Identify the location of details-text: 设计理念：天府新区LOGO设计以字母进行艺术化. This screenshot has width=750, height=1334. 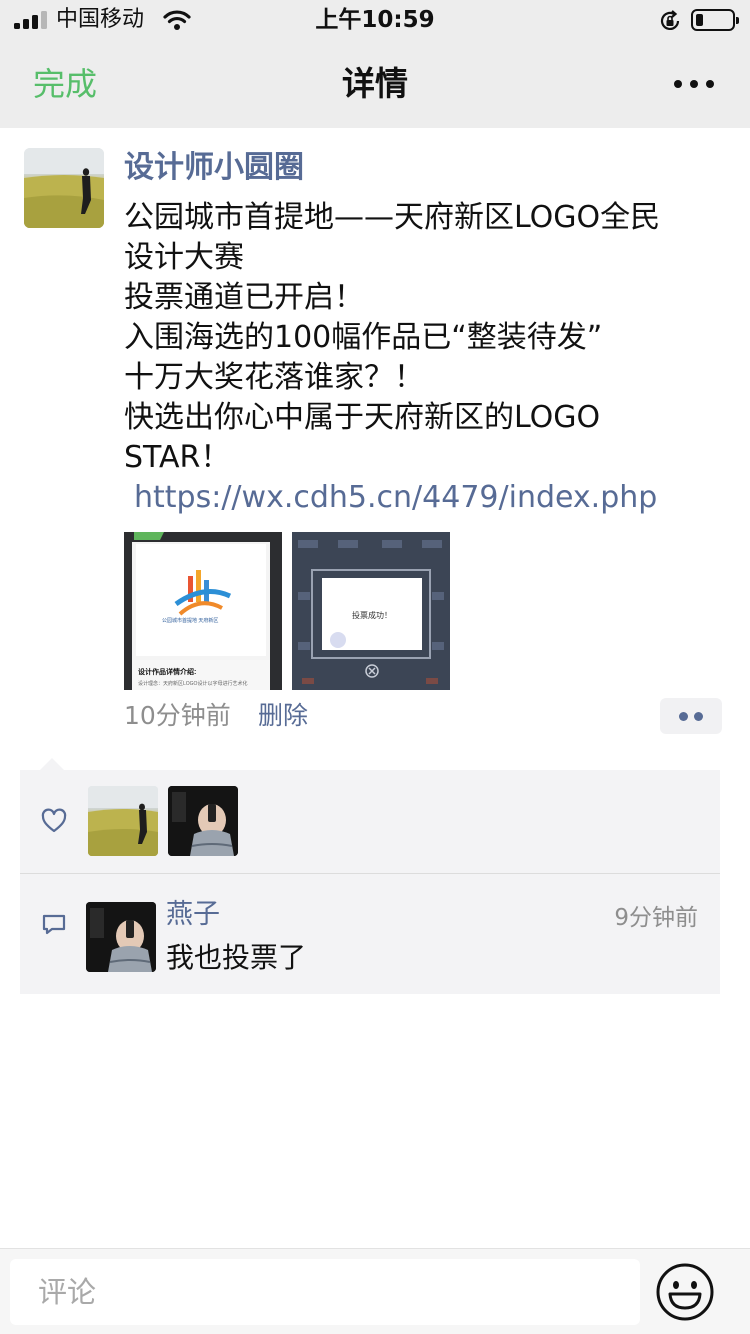
(192, 683).